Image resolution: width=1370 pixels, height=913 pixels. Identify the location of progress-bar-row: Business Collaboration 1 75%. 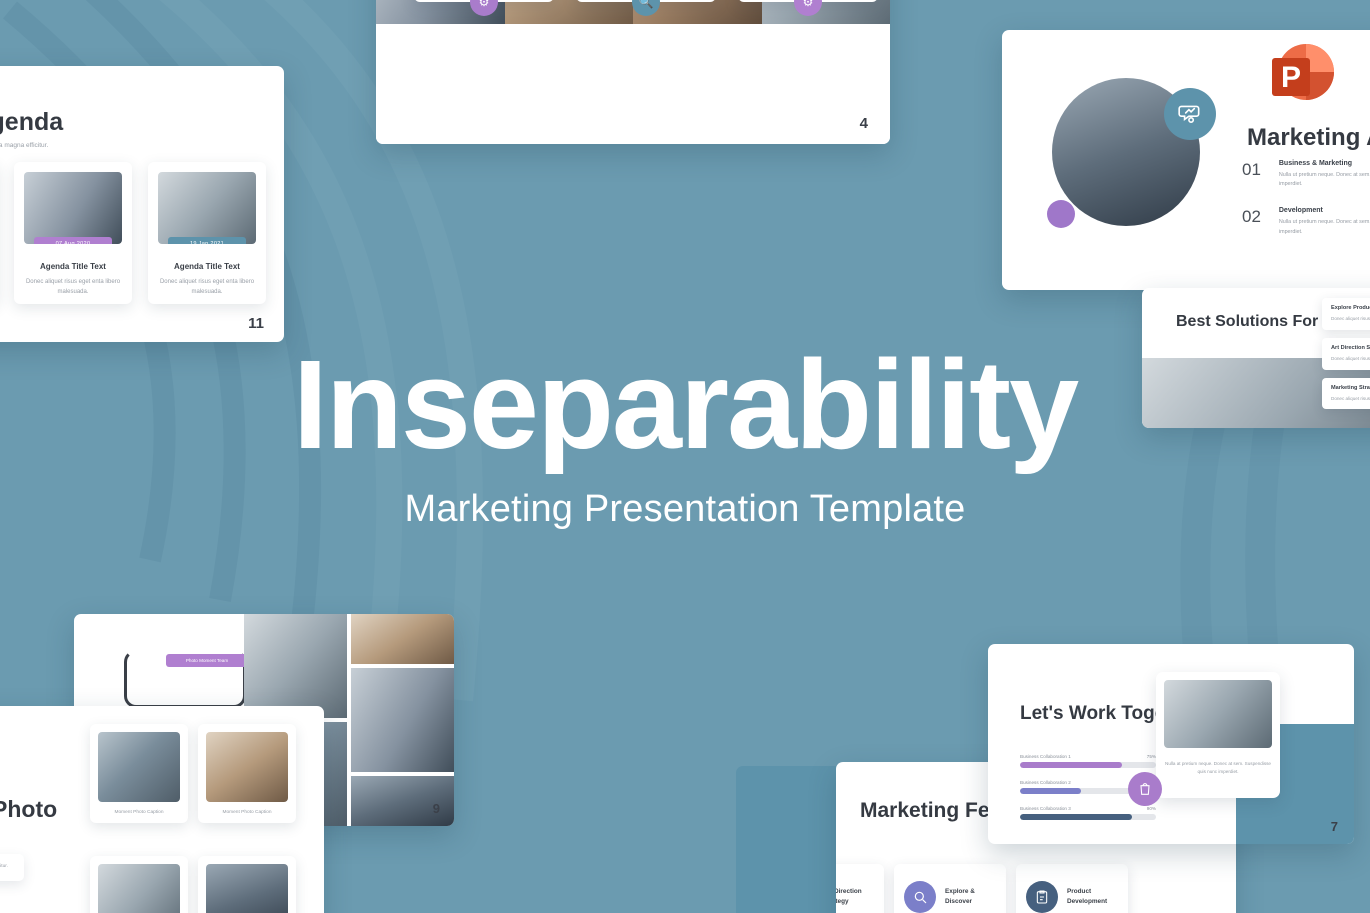
(1088, 761).